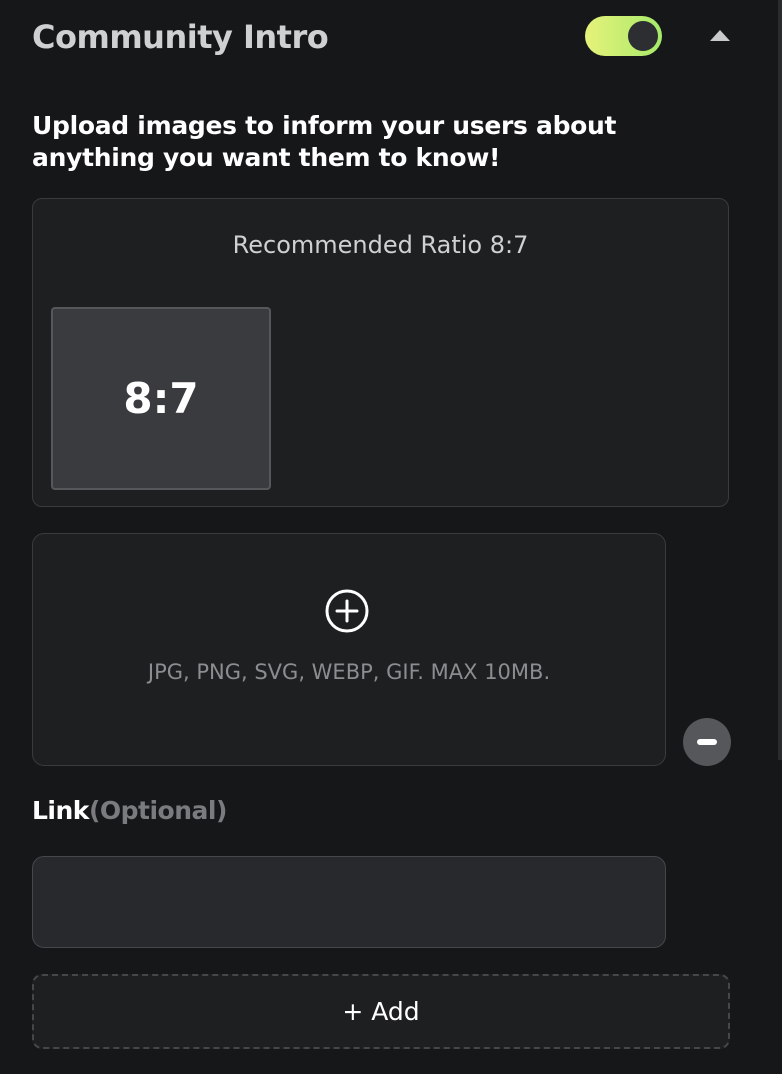  Describe the element at coordinates (60, 810) in the screenshot. I see `link-label-text: Link` at that location.